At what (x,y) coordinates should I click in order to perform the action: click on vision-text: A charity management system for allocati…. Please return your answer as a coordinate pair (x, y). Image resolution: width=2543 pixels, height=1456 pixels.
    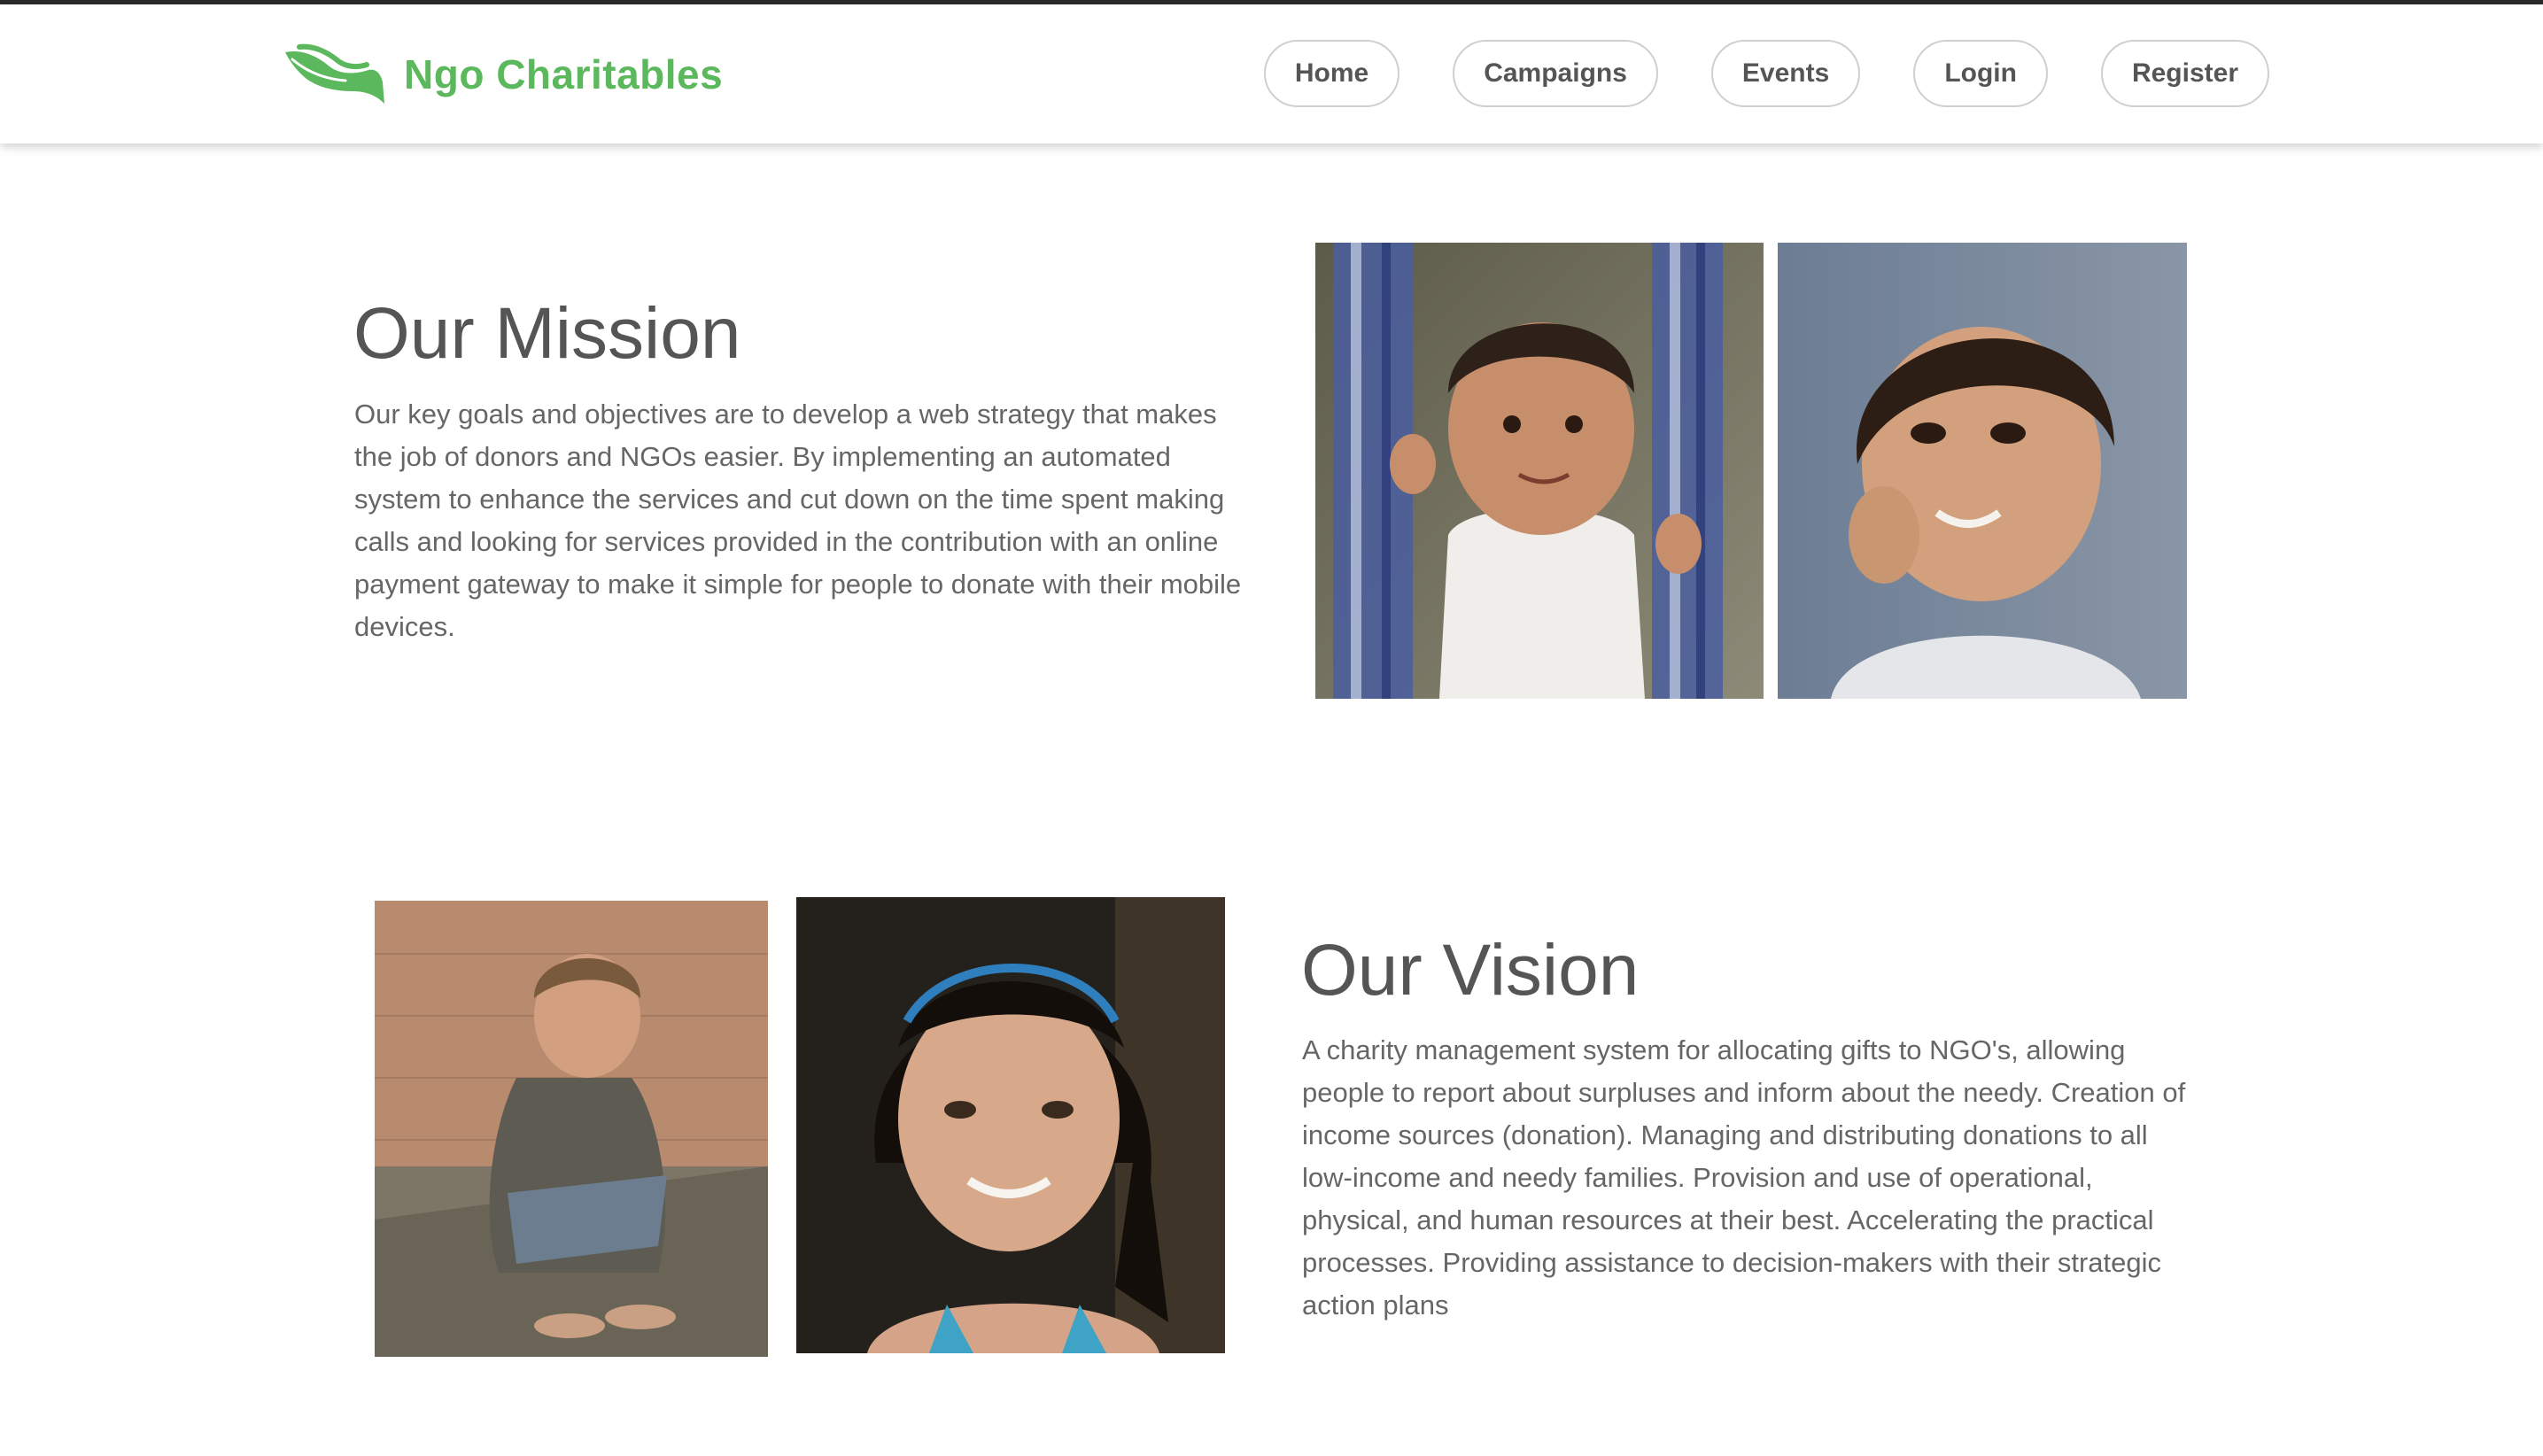
    Looking at the image, I should click on (1744, 1177).